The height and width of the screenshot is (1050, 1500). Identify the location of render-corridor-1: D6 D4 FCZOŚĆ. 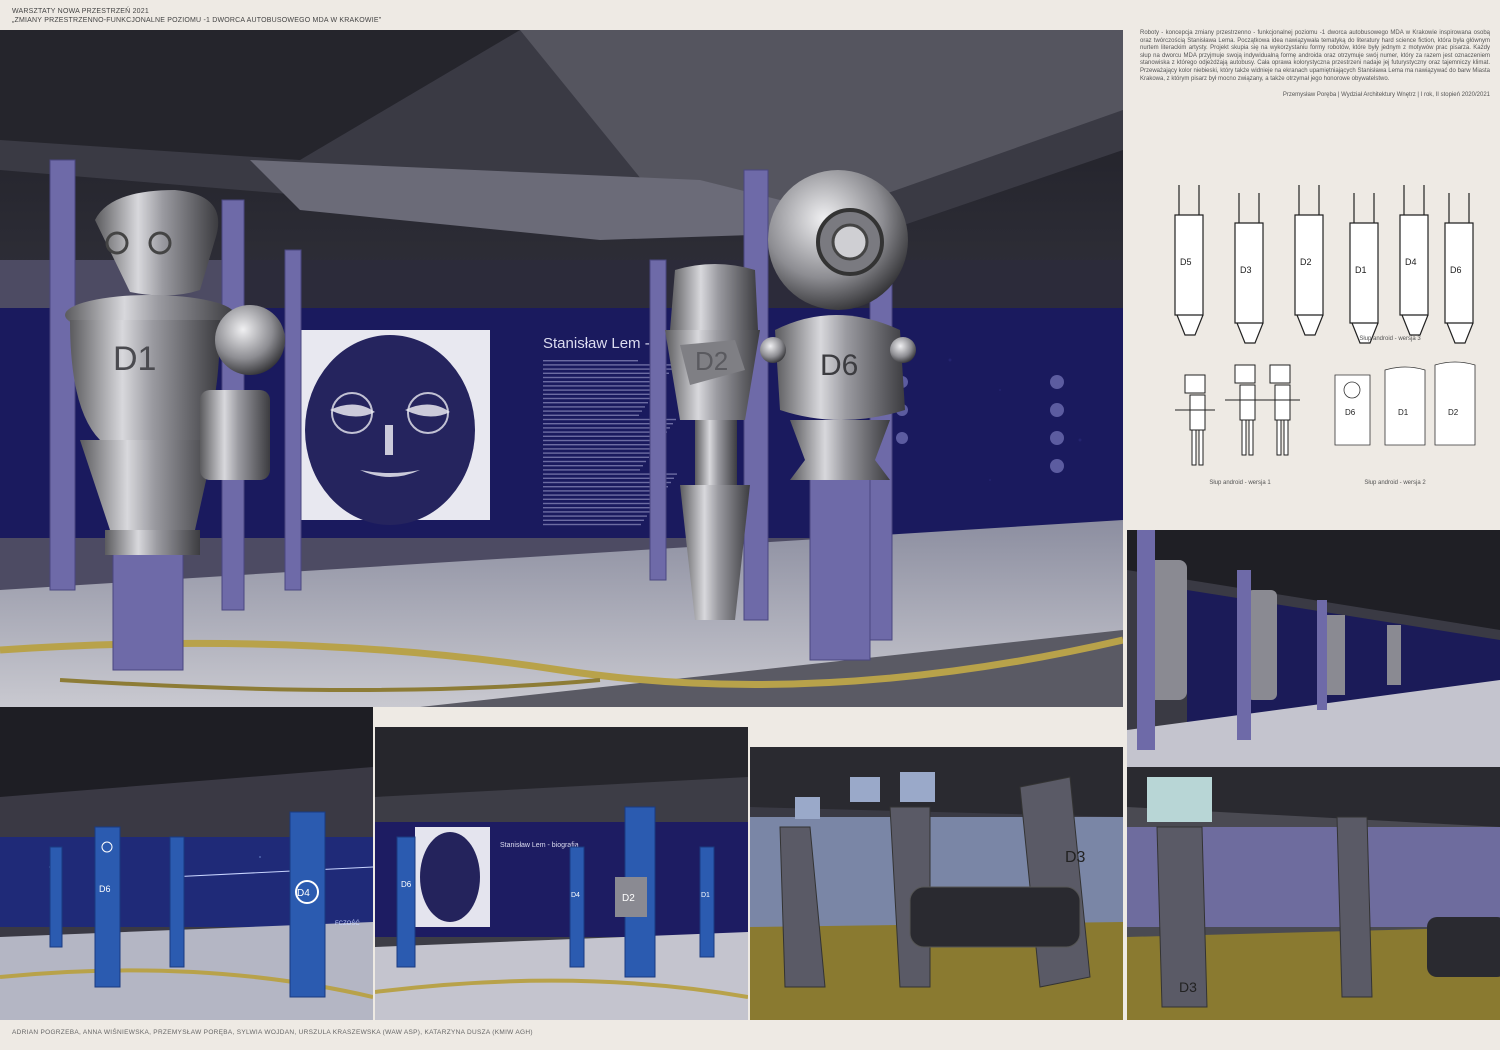
(186, 863).